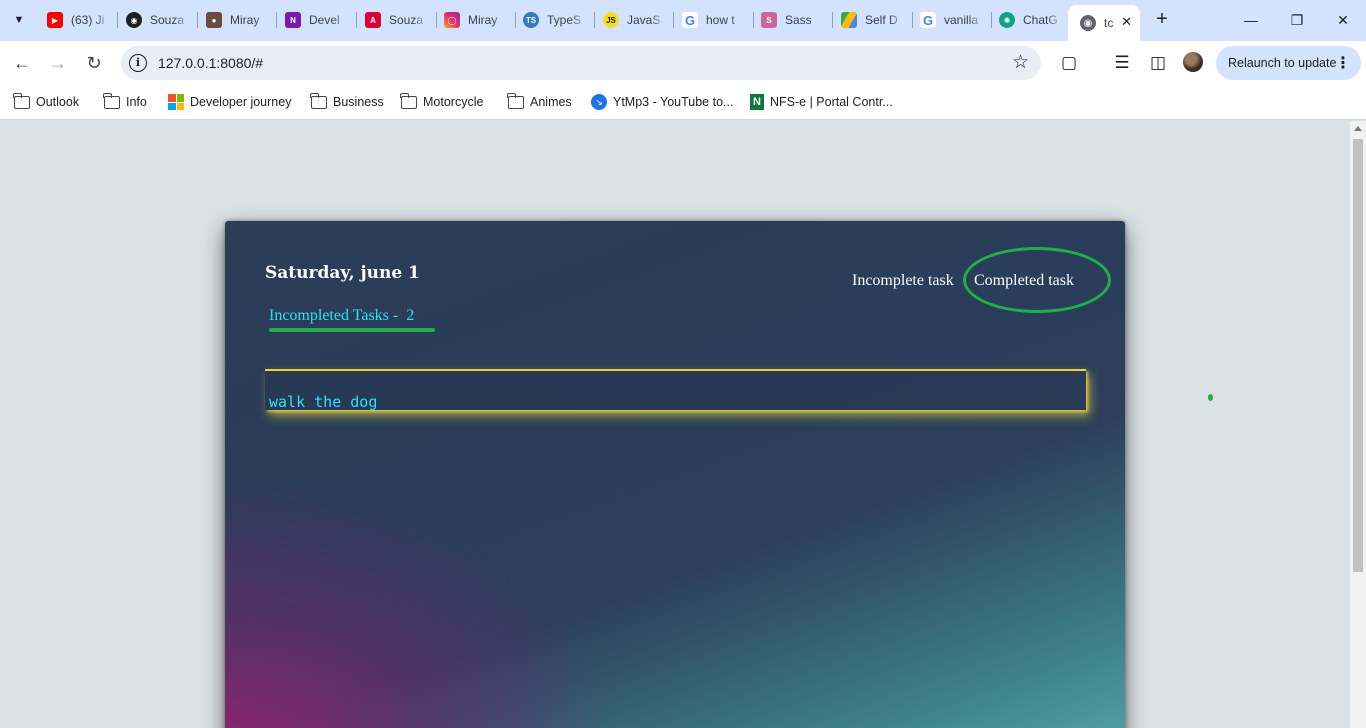  What do you see at coordinates (1343, 63) in the screenshot?
I see `more-menu-icon: ⋮` at bounding box center [1343, 63].